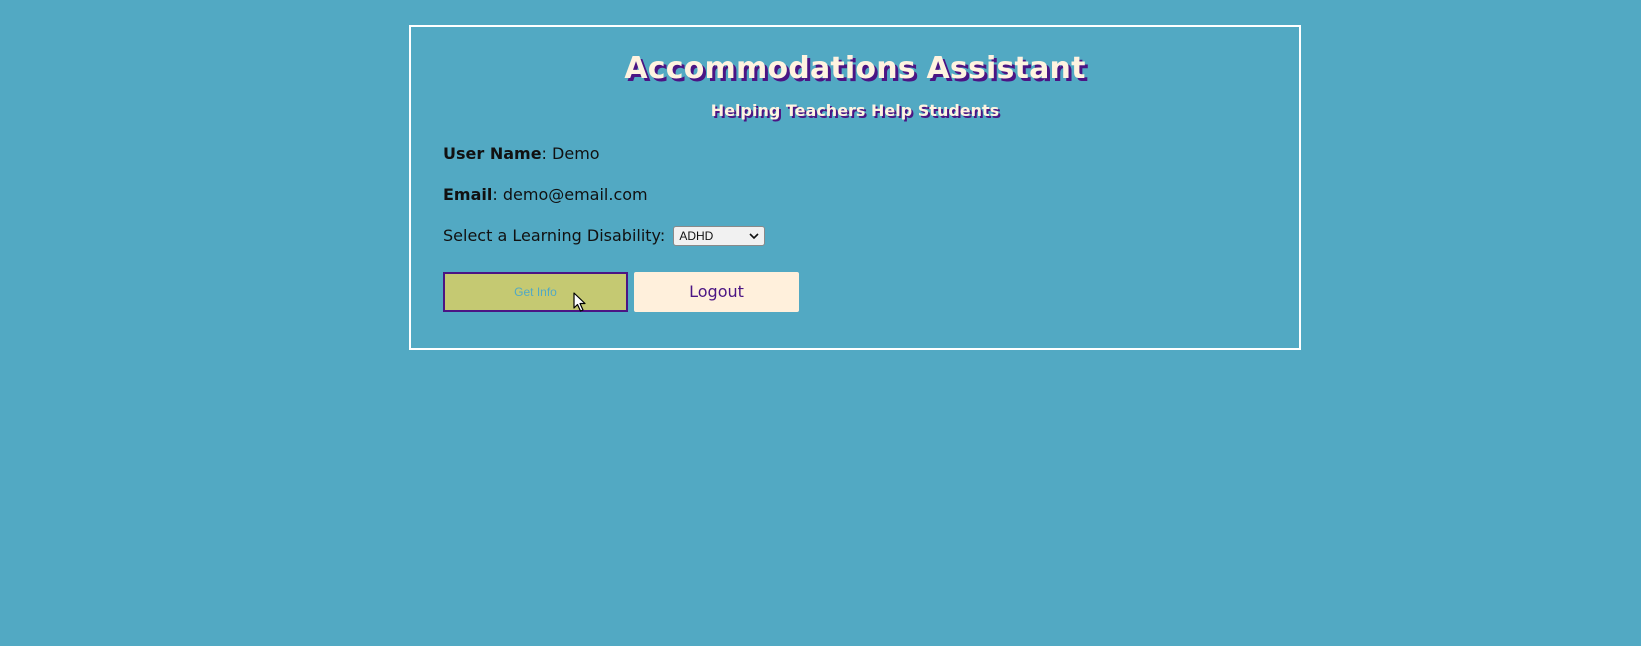 The width and height of the screenshot is (1641, 646). Describe the element at coordinates (497, 194) in the screenshot. I see `email-colon: :` at that location.